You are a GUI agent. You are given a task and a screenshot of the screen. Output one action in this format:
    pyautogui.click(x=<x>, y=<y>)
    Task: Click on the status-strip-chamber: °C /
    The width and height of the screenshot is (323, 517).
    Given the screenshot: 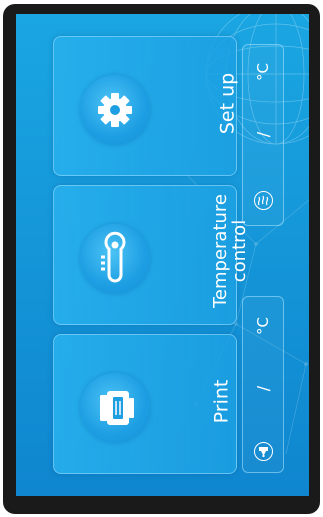 What is the action you would take?
    pyautogui.click(x=263, y=135)
    